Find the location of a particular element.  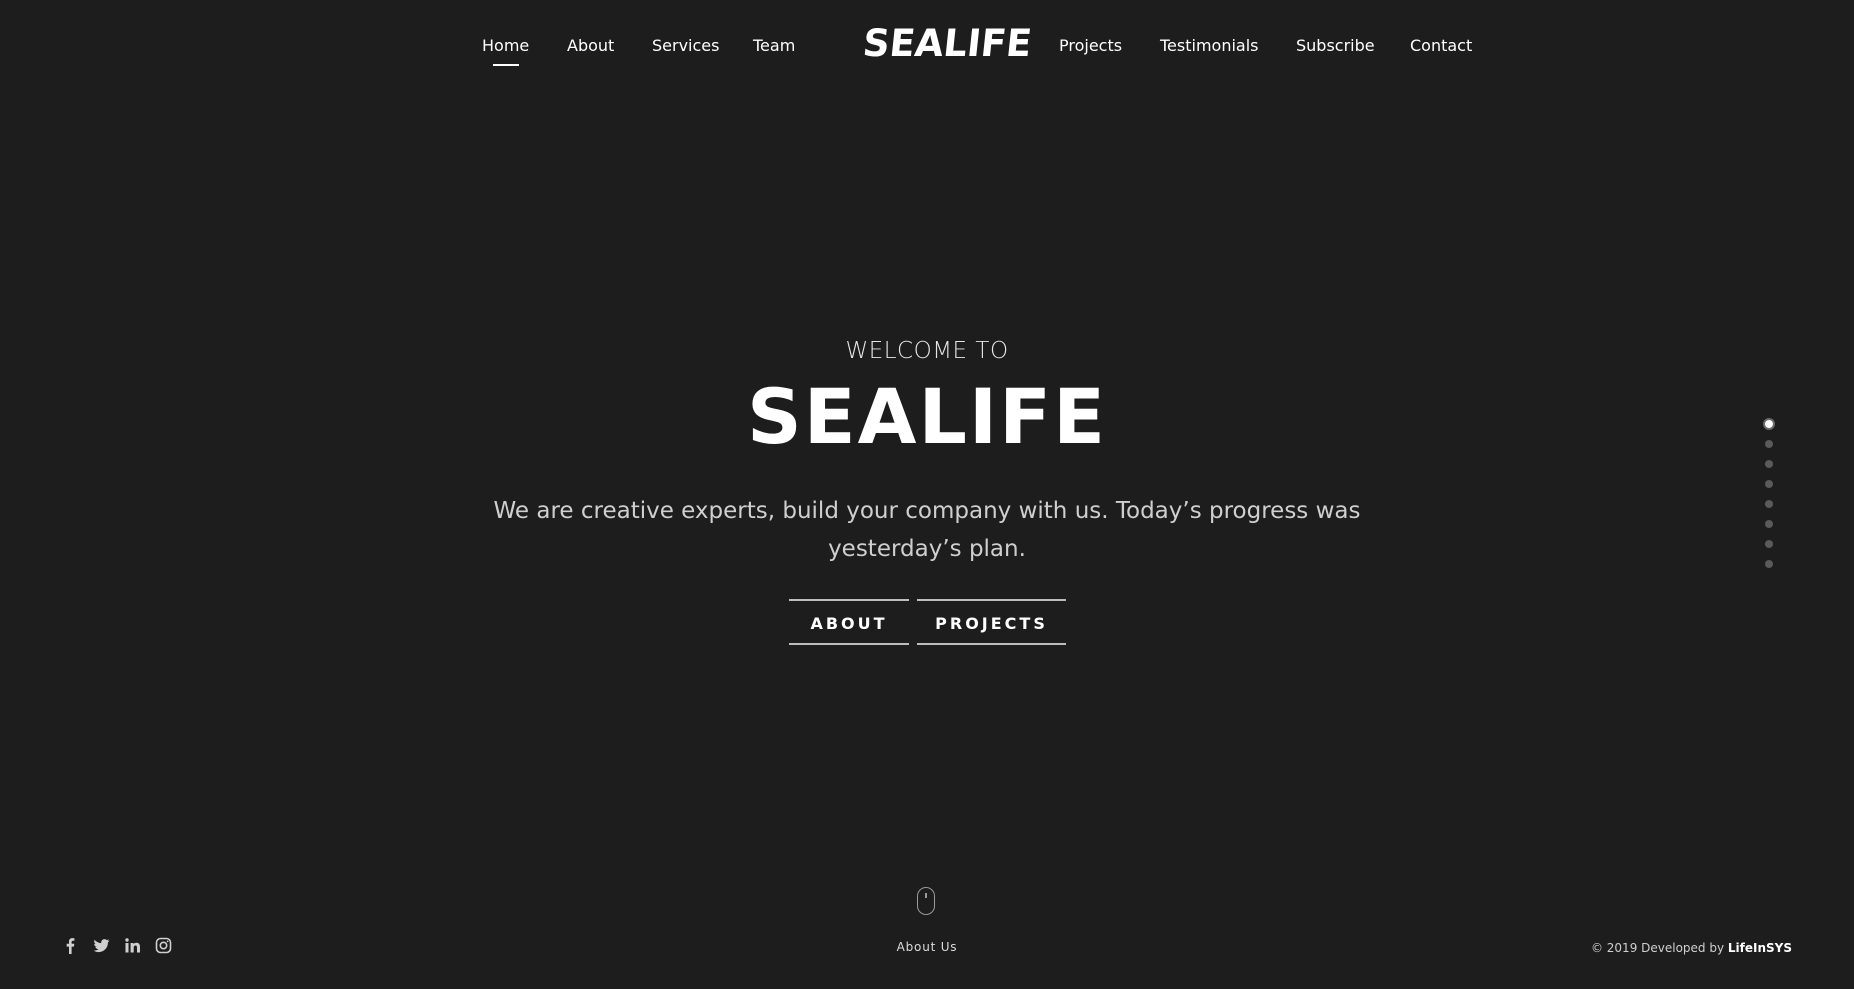

sealife-logo: SEALIFE is located at coordinates (947, 44).